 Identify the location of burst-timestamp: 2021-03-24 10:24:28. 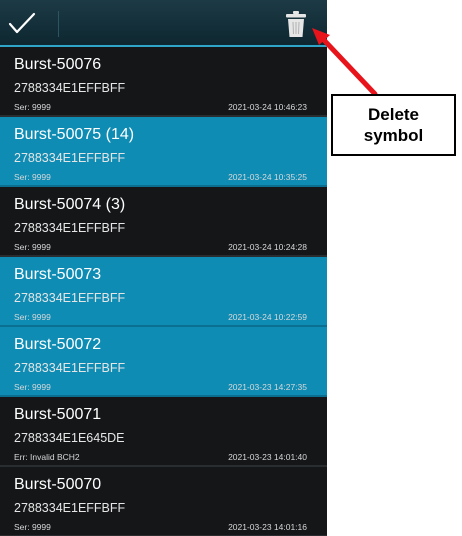
(267, 247).